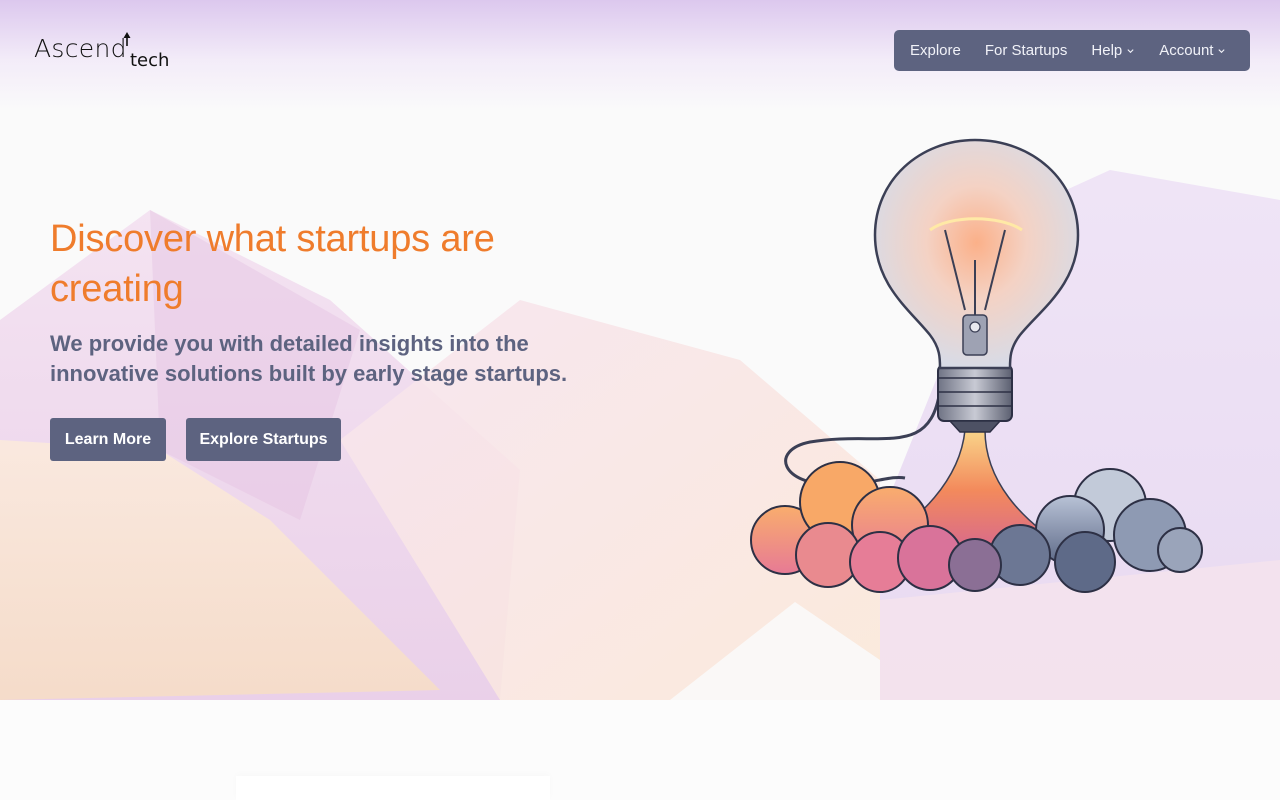 The width and height of the screenshot is (1280, 800). What do you see at coordinates (80, 48) in the screenshot?
I see `brand-name: Ascend` at bounding box center [80, 48].